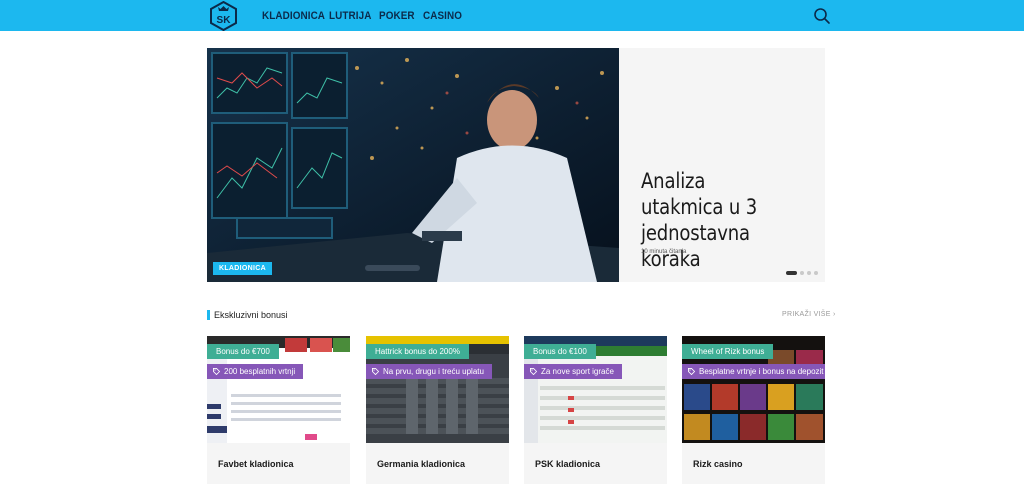 The image size is (1024, 484). I want to click on offer-text: Na prvu, drugu i treću uplatu, so click(433, 371).